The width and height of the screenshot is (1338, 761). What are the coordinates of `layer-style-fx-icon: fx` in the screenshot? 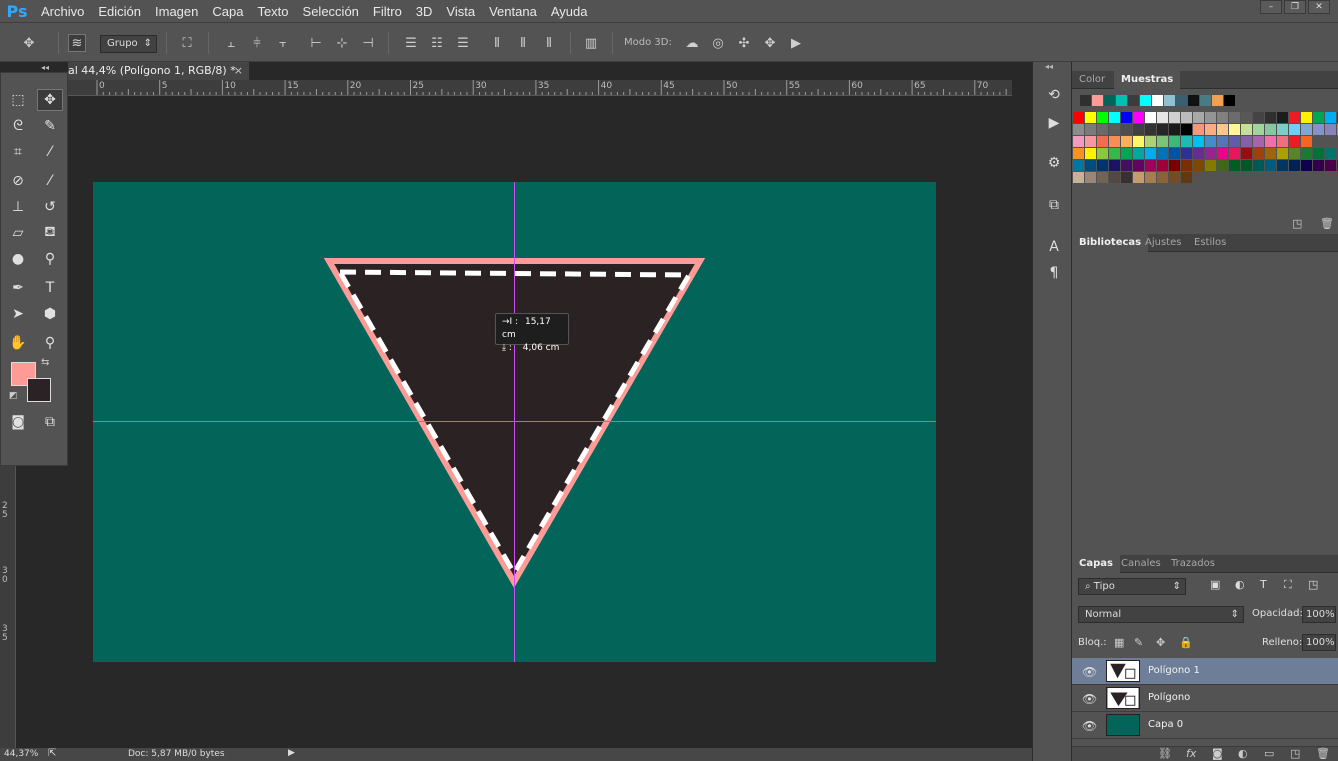 It's located at (1191, 753).